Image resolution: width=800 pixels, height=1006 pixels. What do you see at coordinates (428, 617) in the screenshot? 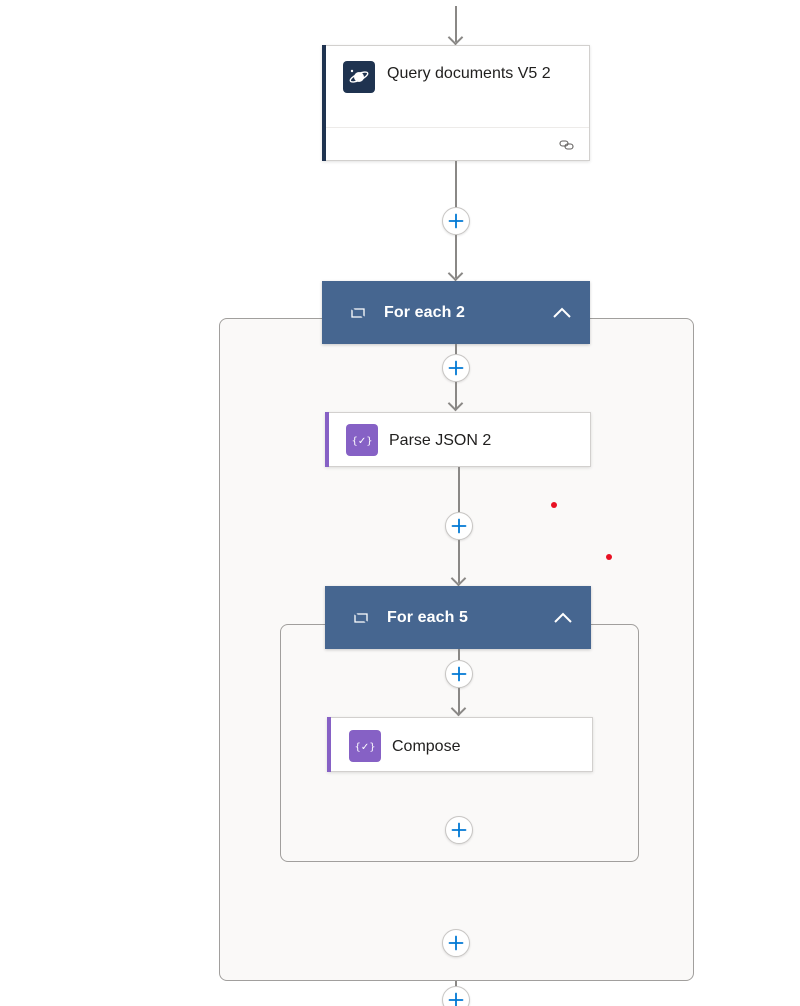
I see `scope-title: For each 5` at bounding box center [428, 617].